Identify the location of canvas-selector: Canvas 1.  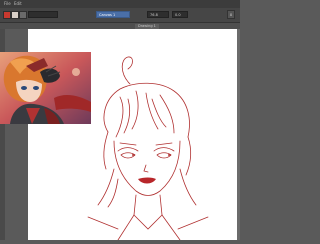
(113, 14).